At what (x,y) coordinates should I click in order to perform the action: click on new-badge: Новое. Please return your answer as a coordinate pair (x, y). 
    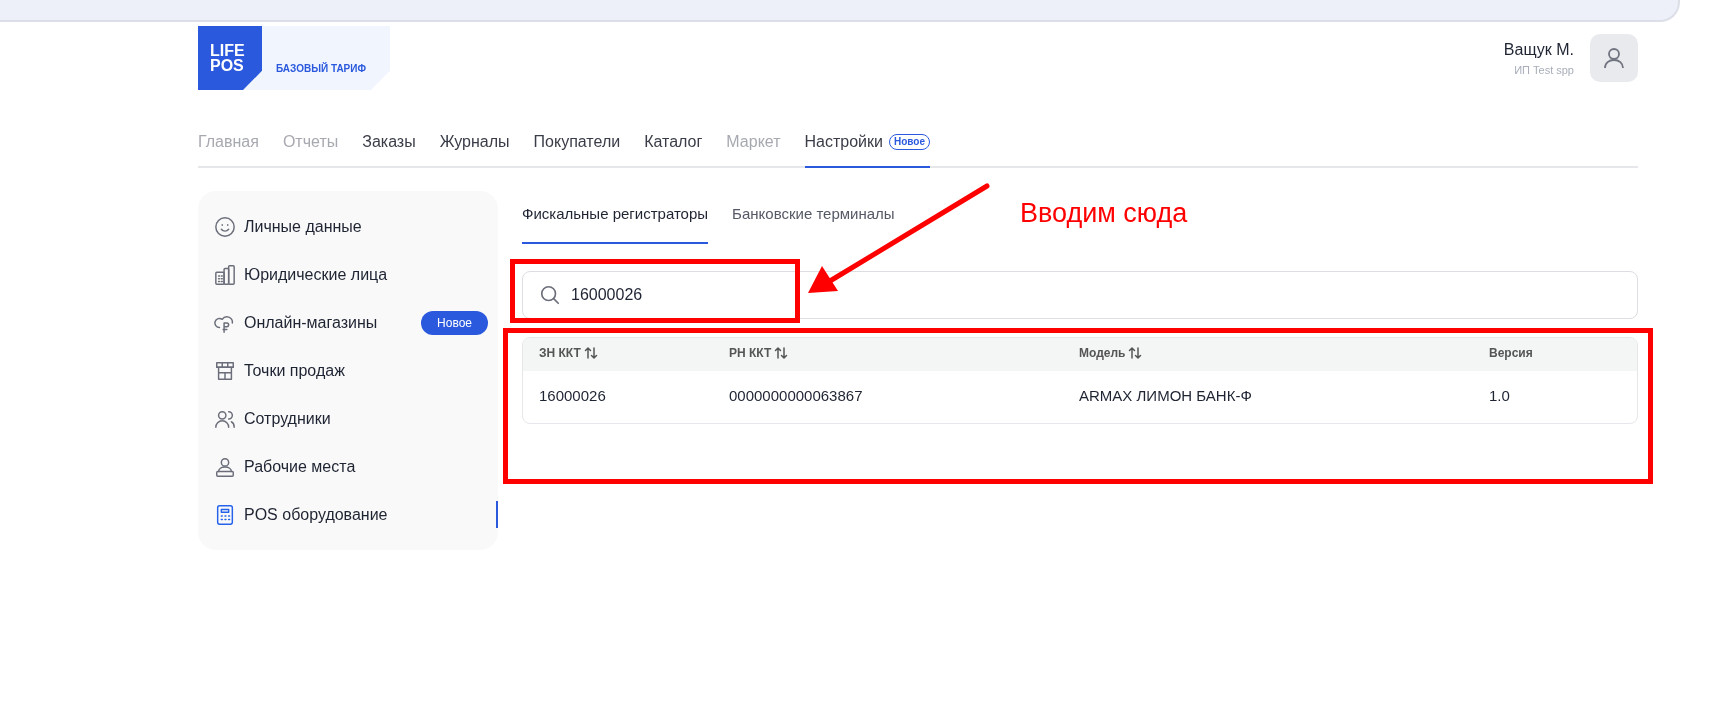
    Looking at the image, I should click on (454, 322).